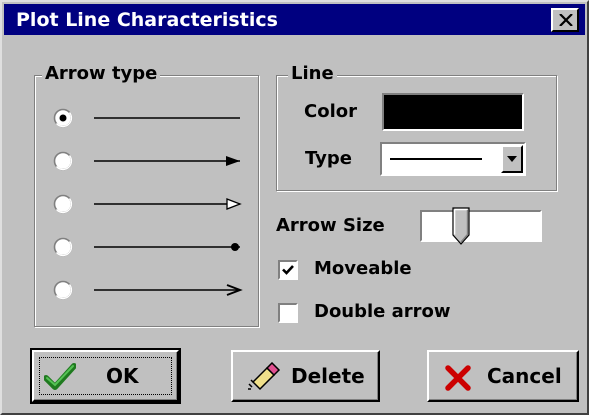  I want to click on double-arrow-label: Double arrow, so click(382, 311).